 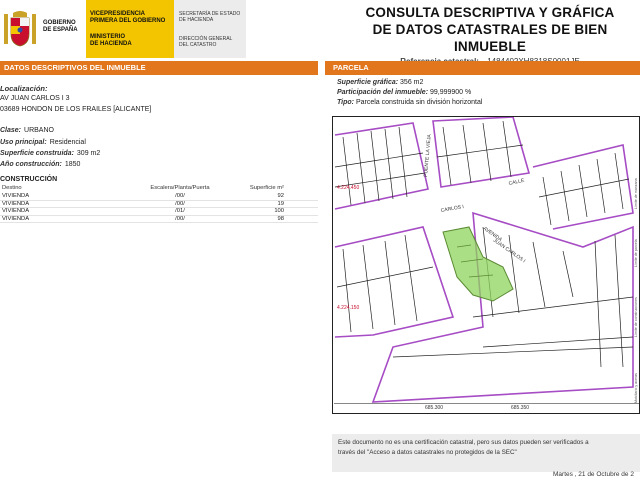 I want to click on coord-label: 4.224.150, so click(x=348, y=308).